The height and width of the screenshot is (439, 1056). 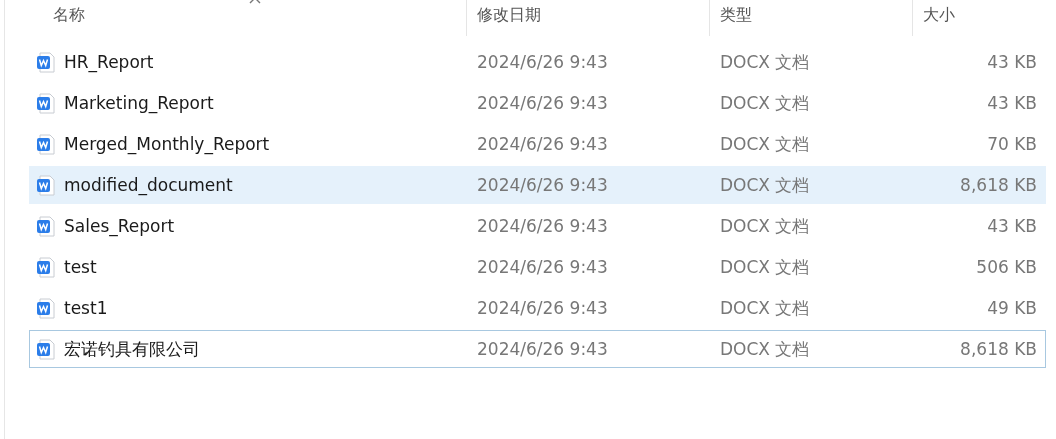 I want to click on file-row: Marketing_Report 2024/6/26 9:43 DOCX 文档 43 KB, so click(x=537, y=103).